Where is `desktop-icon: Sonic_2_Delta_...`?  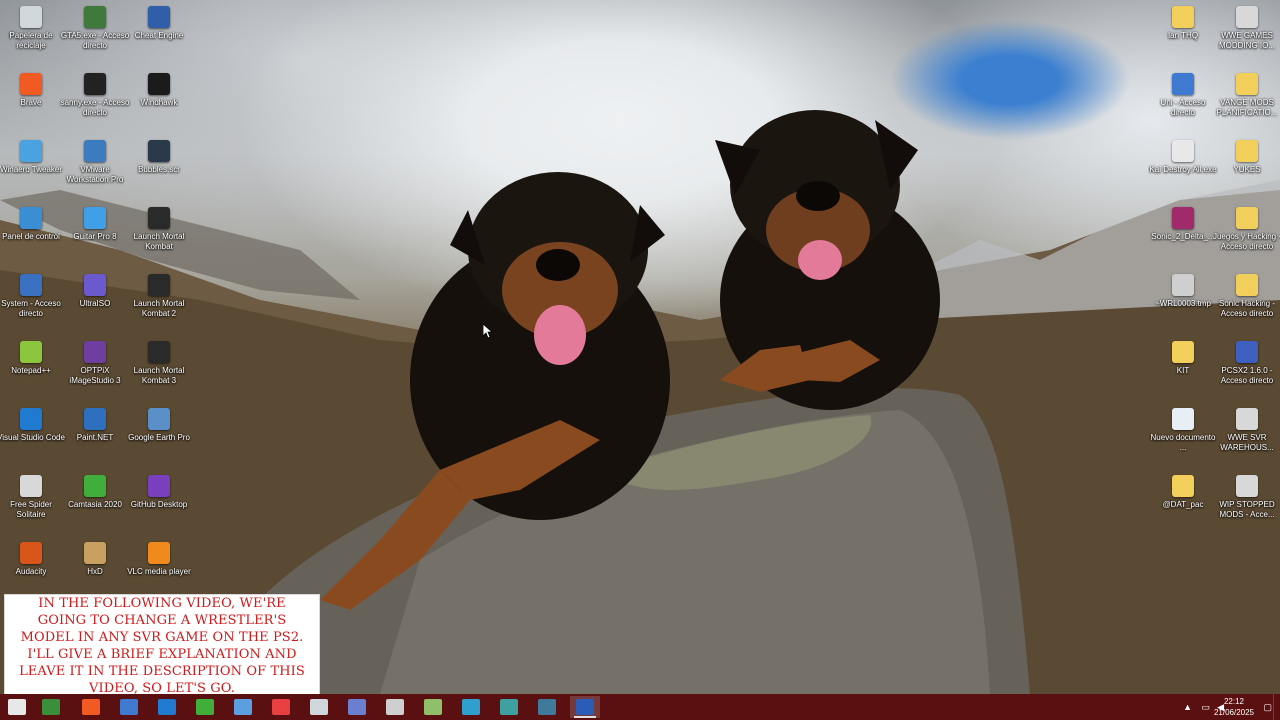 desktop-icon: Sonic_2_Delta_... is located at coordinates (1183, 235).